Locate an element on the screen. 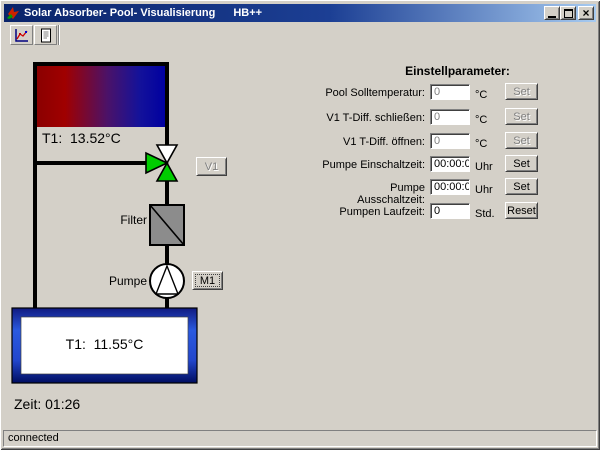  pump-triangle is located at coordinates (167, 279).